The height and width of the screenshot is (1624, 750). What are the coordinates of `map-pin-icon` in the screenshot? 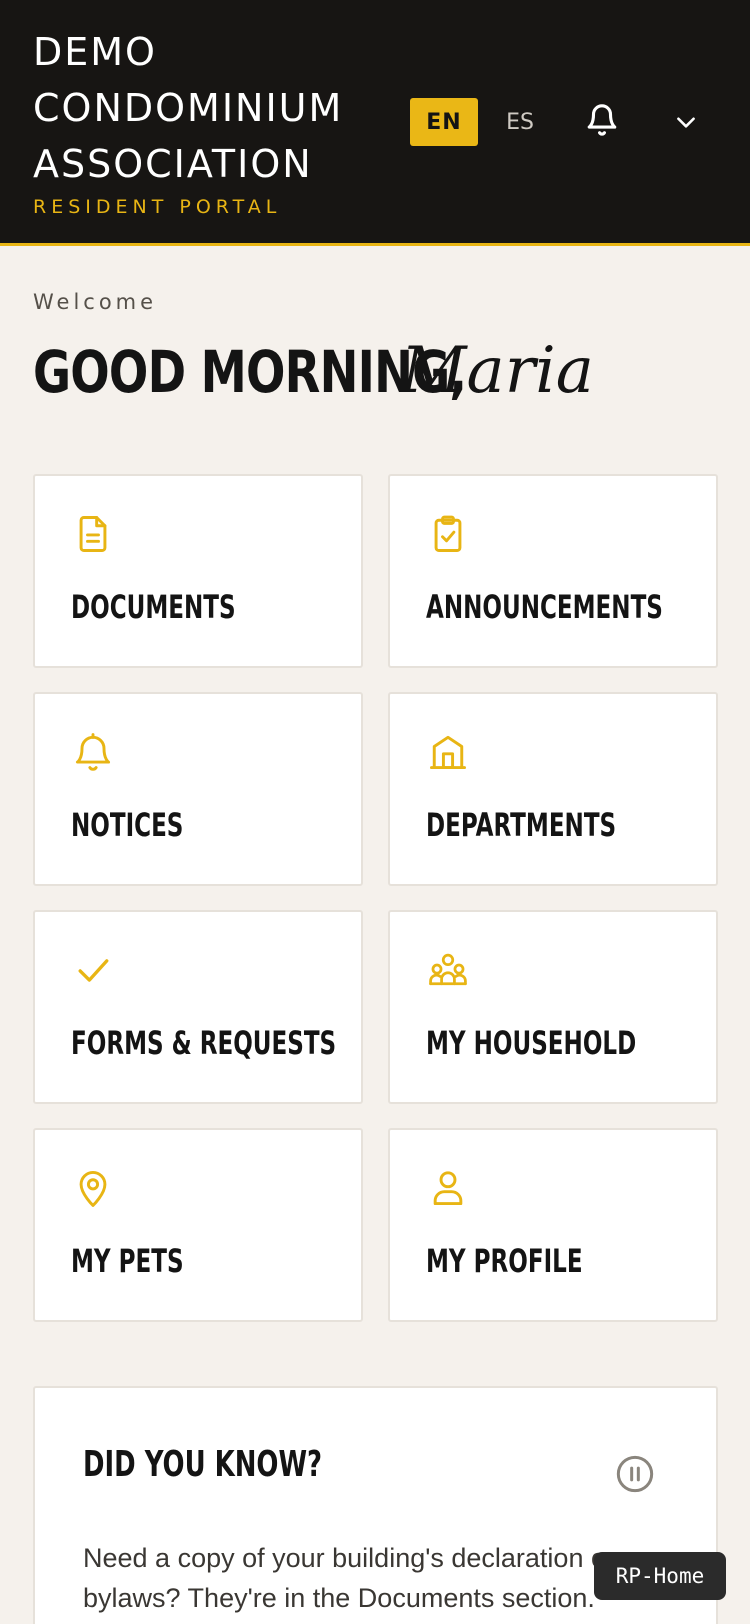 It's located at (93, 1188).